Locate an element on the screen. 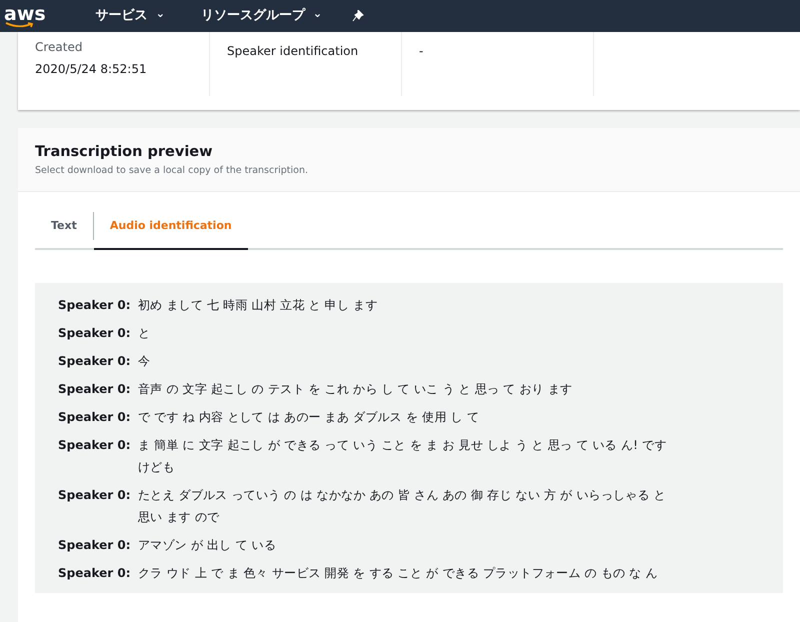 The image size is (800, 622). field-value: - is located at coordinates (421, 51).